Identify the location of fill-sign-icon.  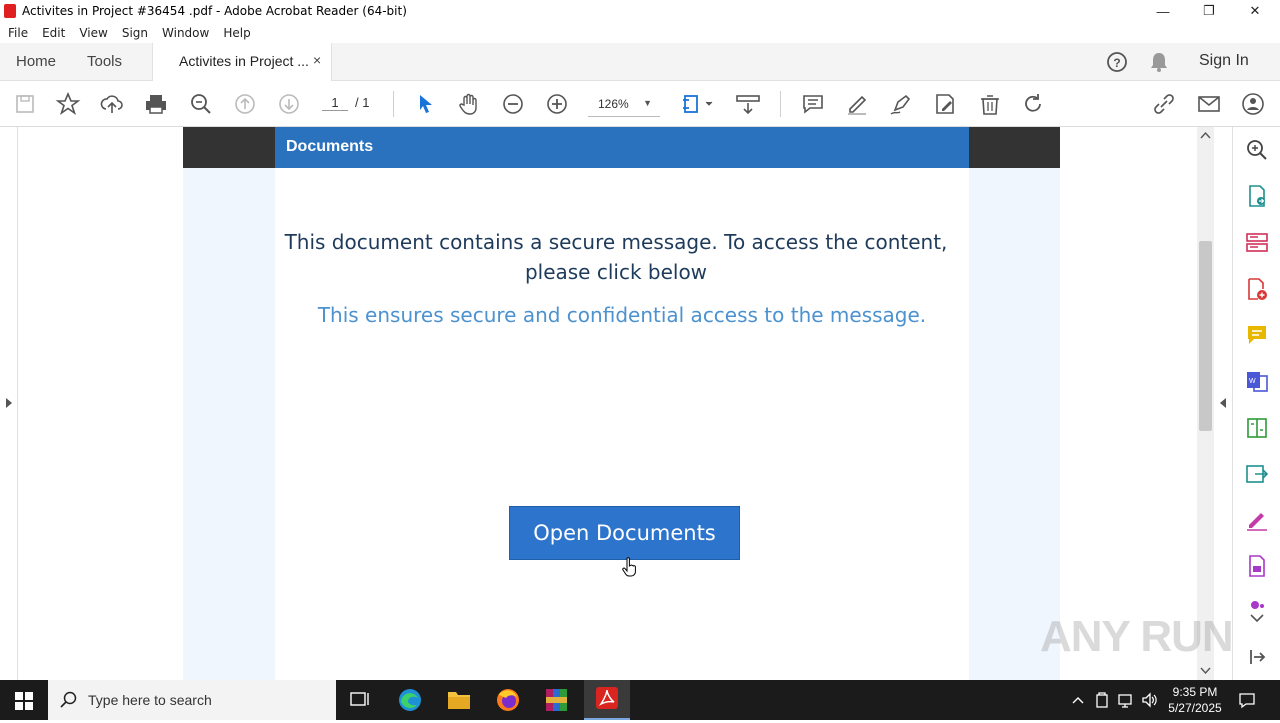
(1257, 520).